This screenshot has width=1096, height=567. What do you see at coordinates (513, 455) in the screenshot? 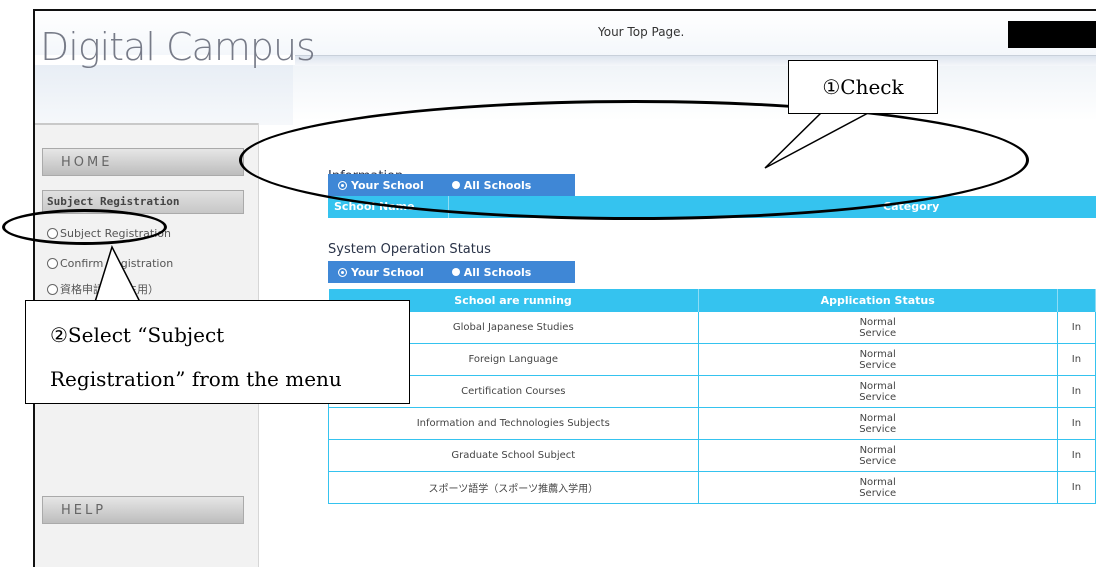
I see `school-cell: Graduate School Subject` at bounding box center [513, 455].